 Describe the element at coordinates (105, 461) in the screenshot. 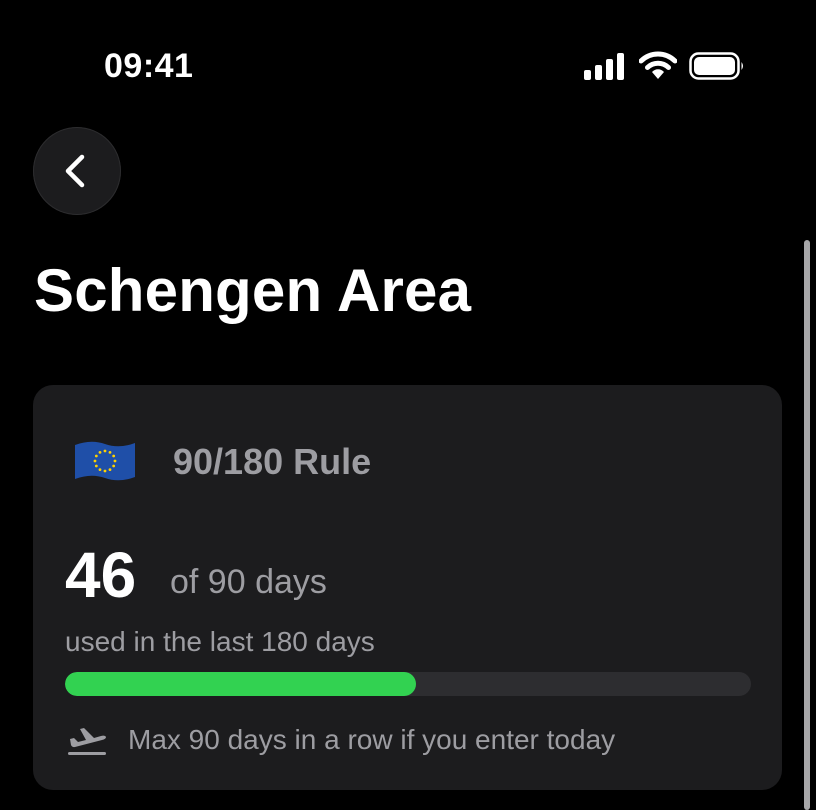

I see `eu-flag-icon` at that location.